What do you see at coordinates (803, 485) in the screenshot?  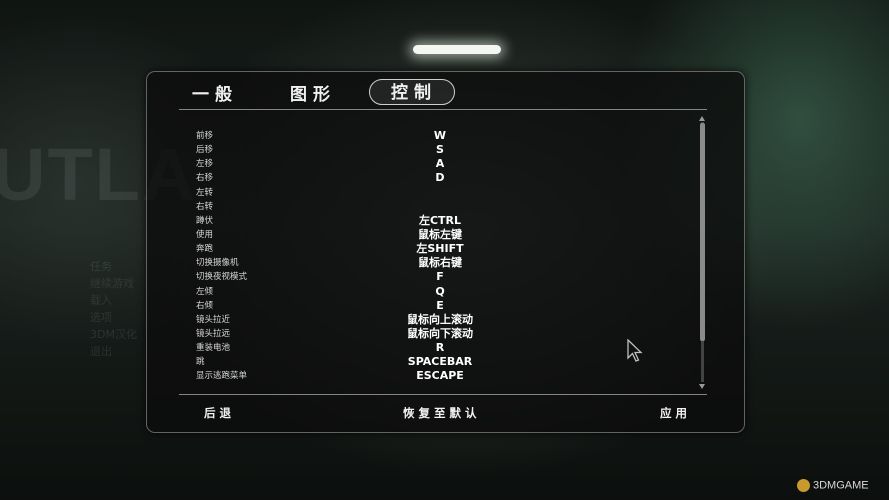 I see `watermark-logo-icon` at bounding box center [803, 485].